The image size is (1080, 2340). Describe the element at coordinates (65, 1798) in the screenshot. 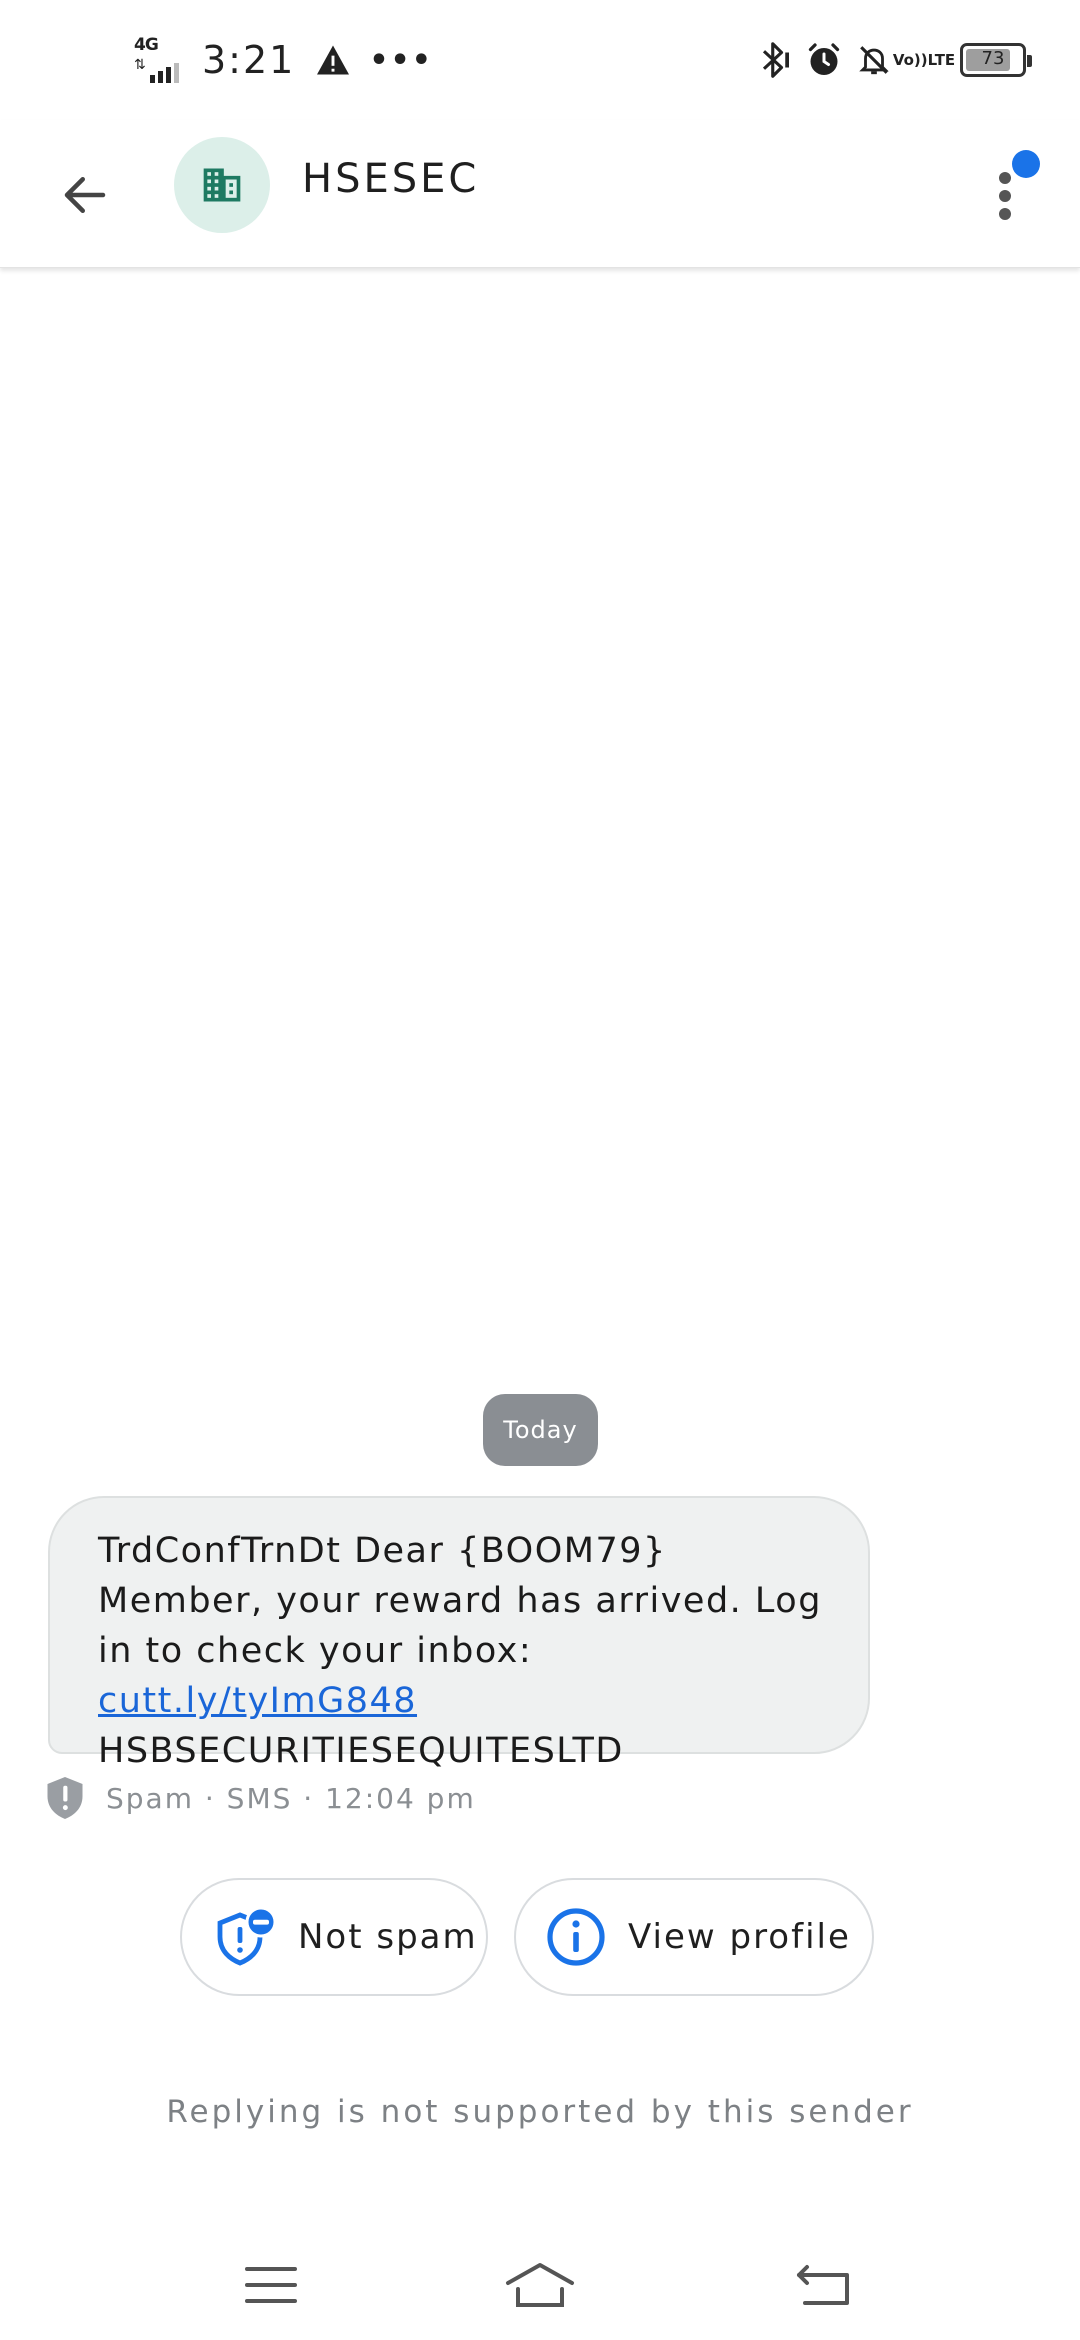

I see `spam-shield-icon` at that location.